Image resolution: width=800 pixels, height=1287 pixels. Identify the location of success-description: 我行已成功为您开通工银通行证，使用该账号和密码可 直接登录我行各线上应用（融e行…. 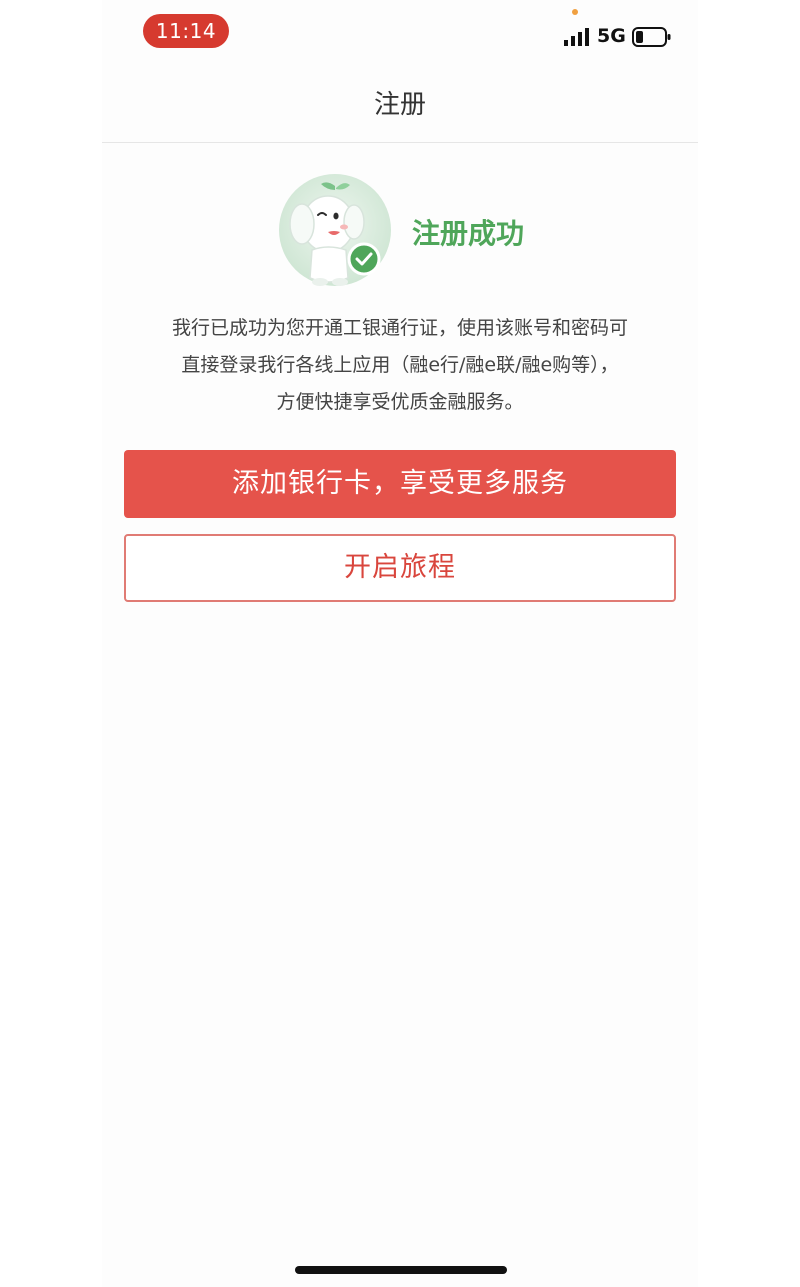
(400, 365).